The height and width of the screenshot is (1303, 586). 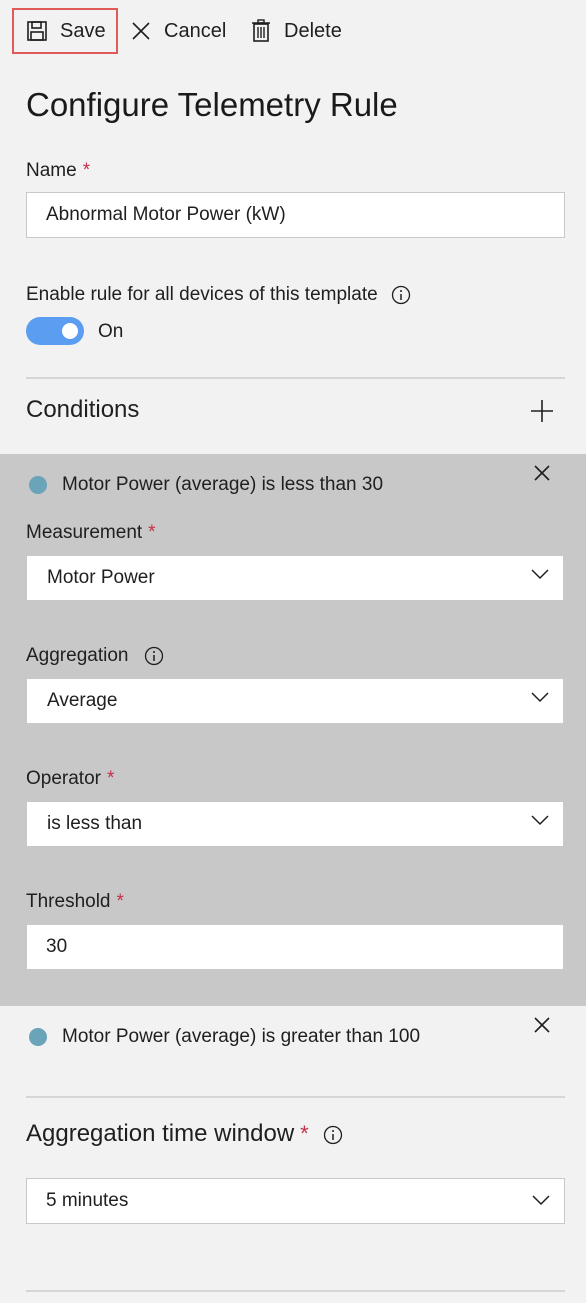 What do you see at coordinates (84, 532) in the screenshot?
I see `measurement-label-text: Measurement` at bounding box center [84, 532].